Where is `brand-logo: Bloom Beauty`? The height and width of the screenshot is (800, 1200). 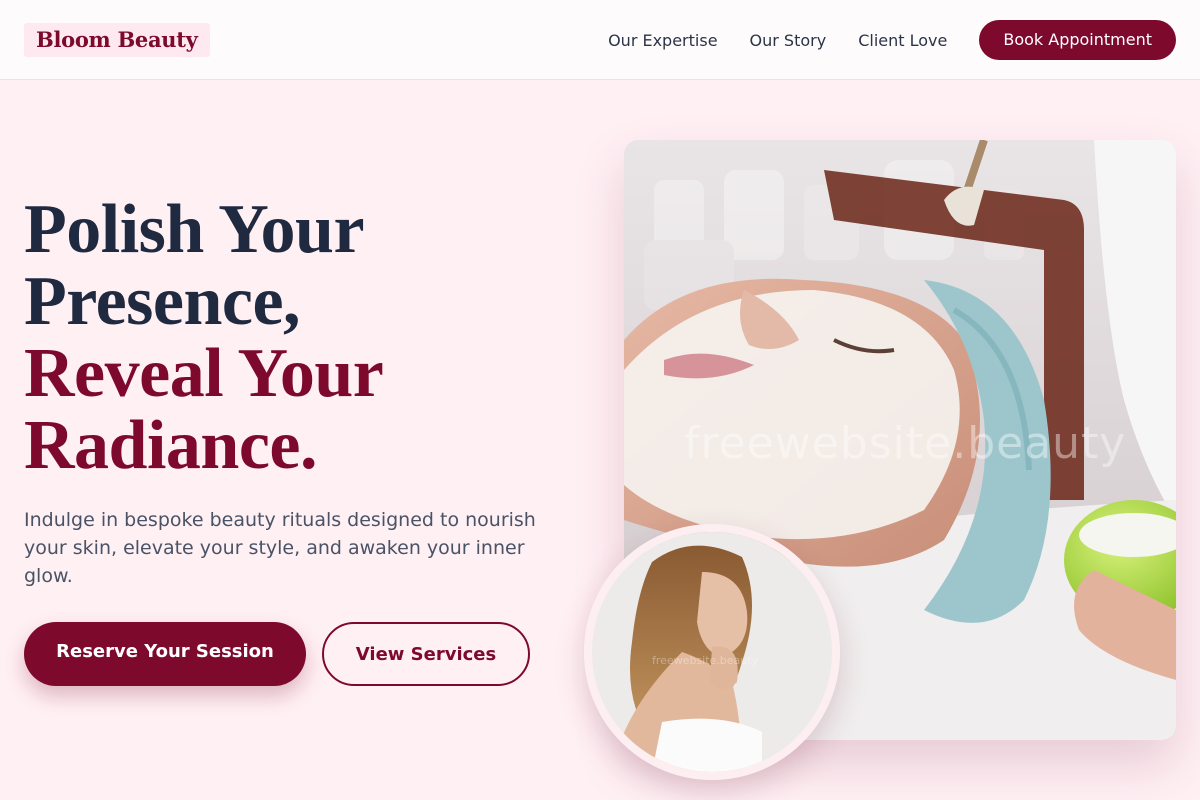 brand-logo: Bloom Beauty is located at coordinates (117, 40).